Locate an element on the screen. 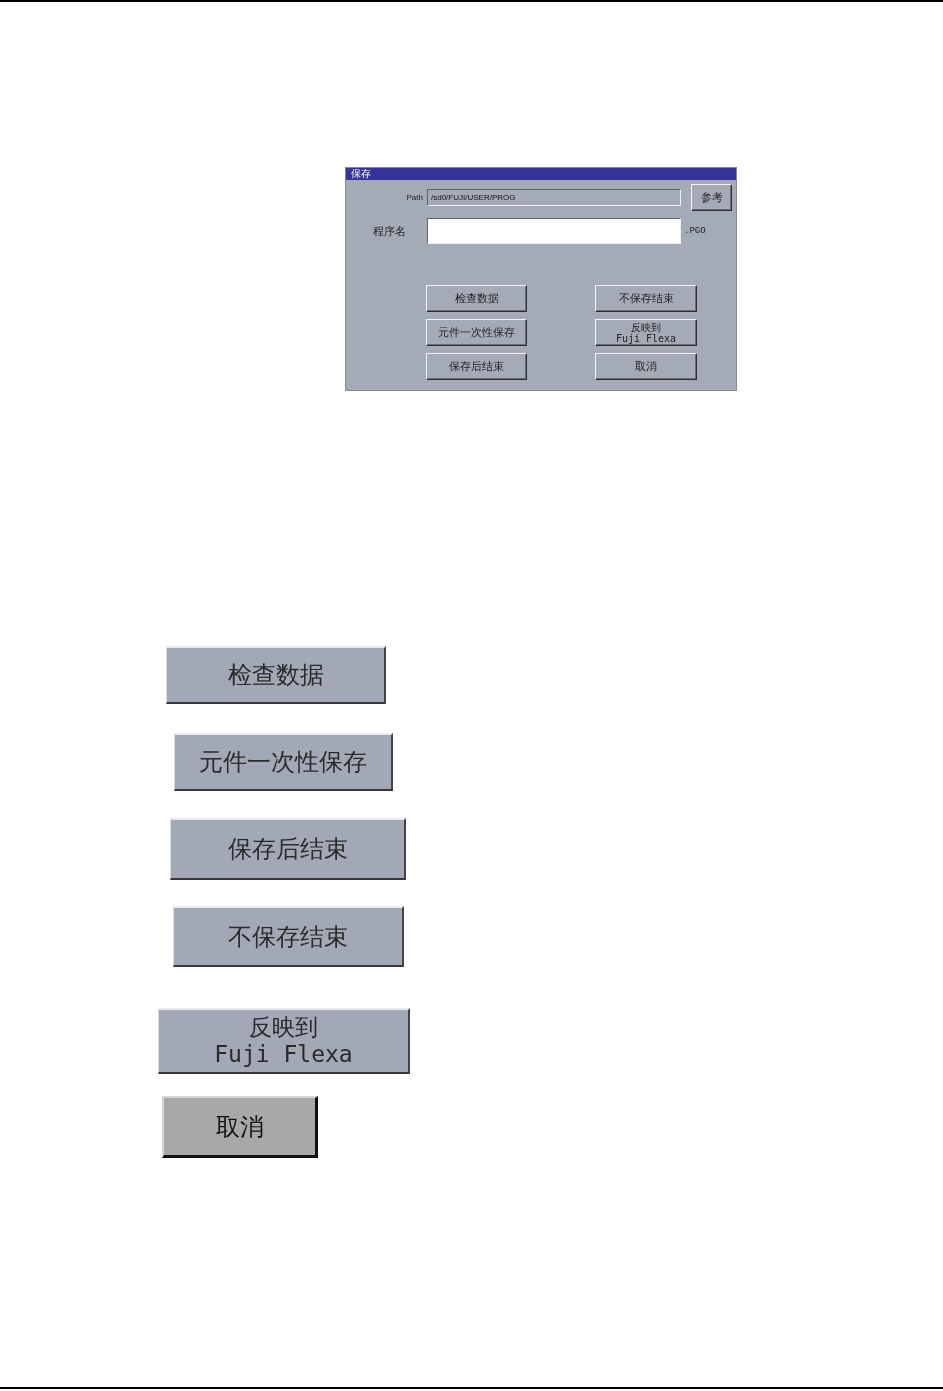 The height and width of the screenshot is (1391, 943). path-field: /sd0/FUJI/USER/PROG is located at coordinates (554, 197).